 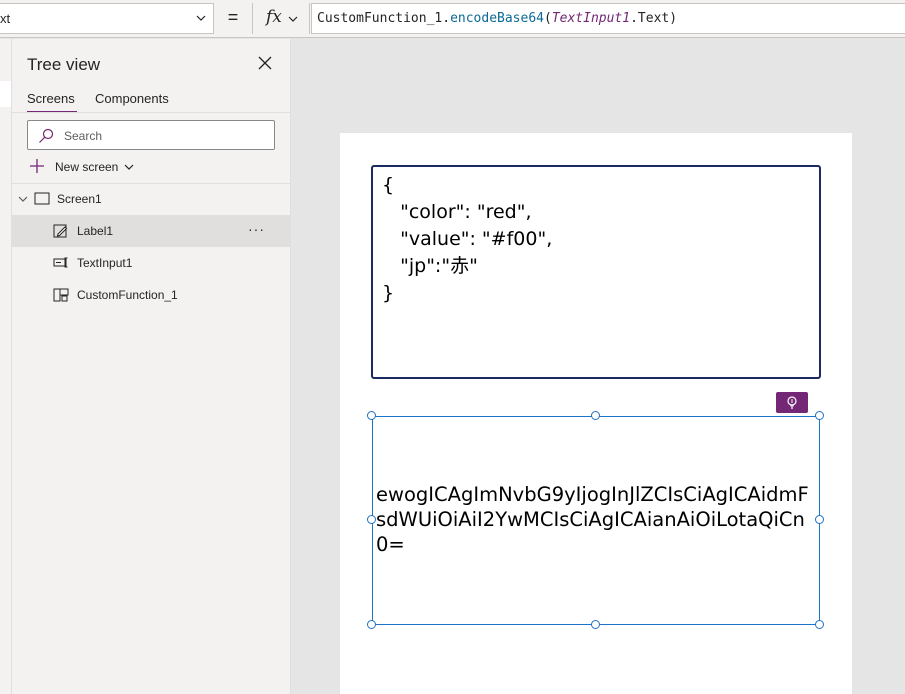 I want to click on tab-screens: Screens, so click(x=52, y=102).